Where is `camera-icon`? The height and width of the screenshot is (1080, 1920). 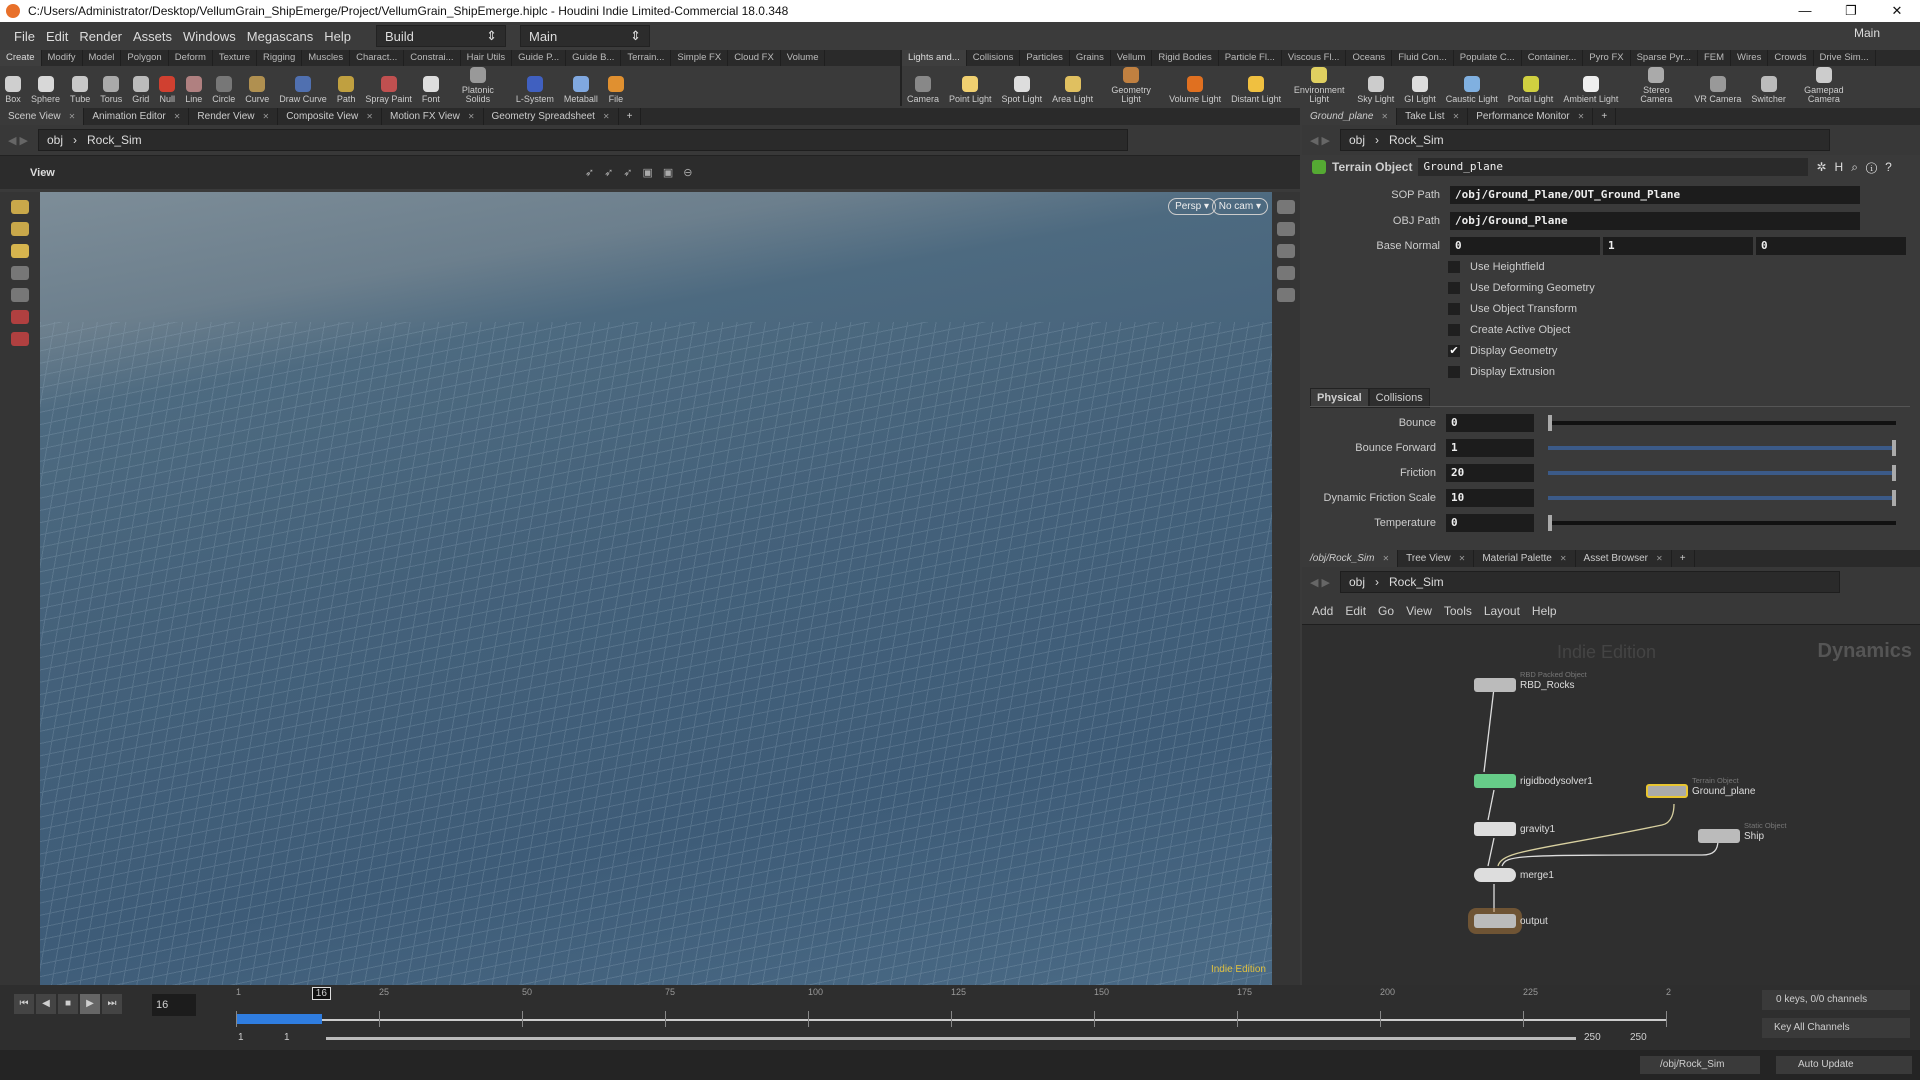 camera-icon is located at coordinates (1286, 295).